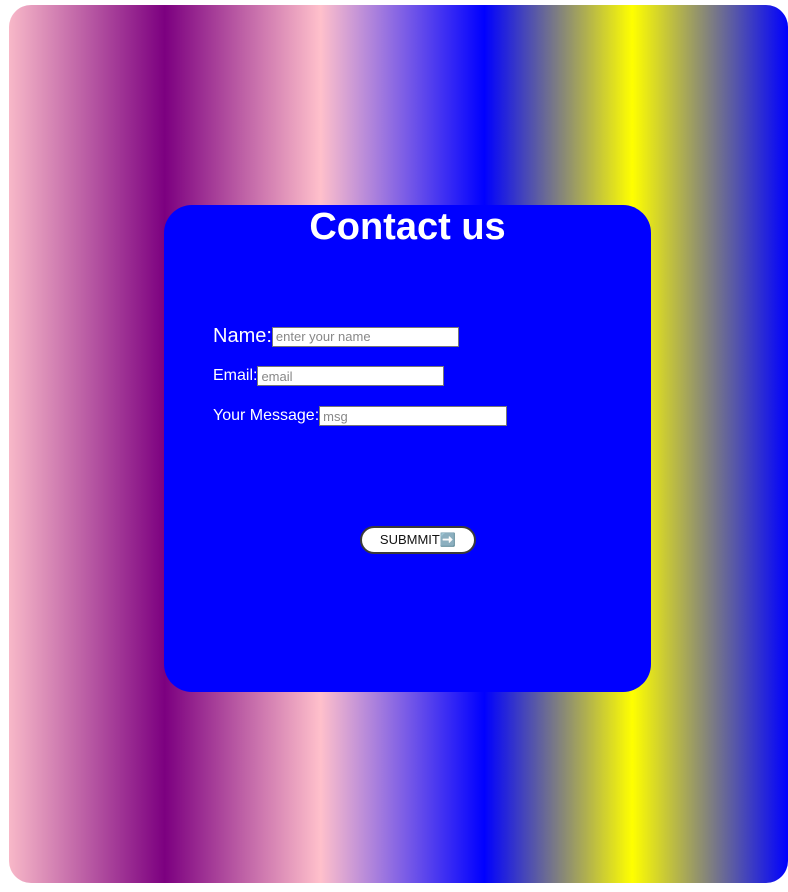 The height and width of the screenshot is (892, 788). What do you see at coordinates (418, 540) in the screenshot?
I see `submit-button: SUBMMIT➡️` at bounding box center [418, 540].